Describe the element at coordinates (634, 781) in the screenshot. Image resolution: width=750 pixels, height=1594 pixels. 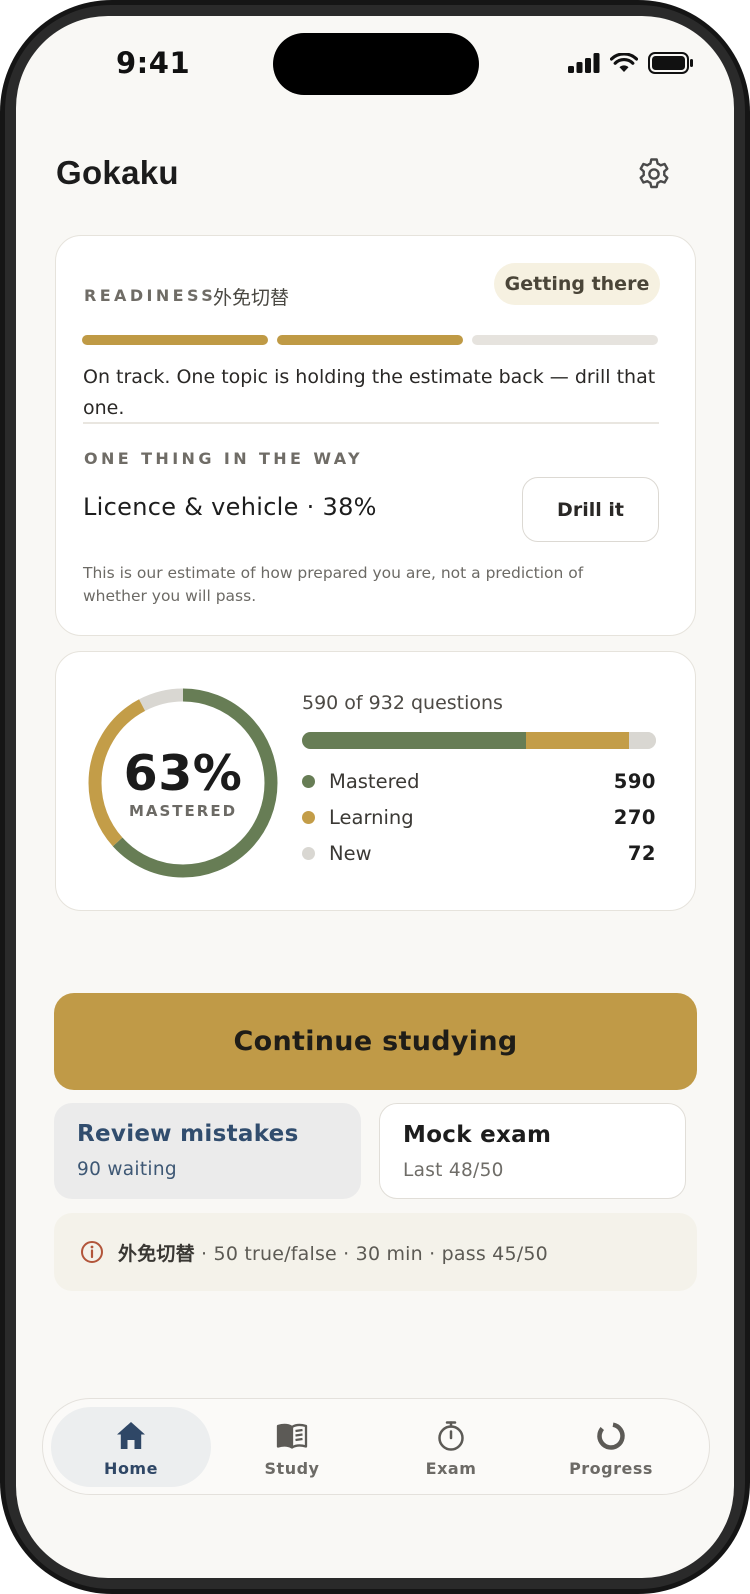
I see `legend-value: 590` at that location.